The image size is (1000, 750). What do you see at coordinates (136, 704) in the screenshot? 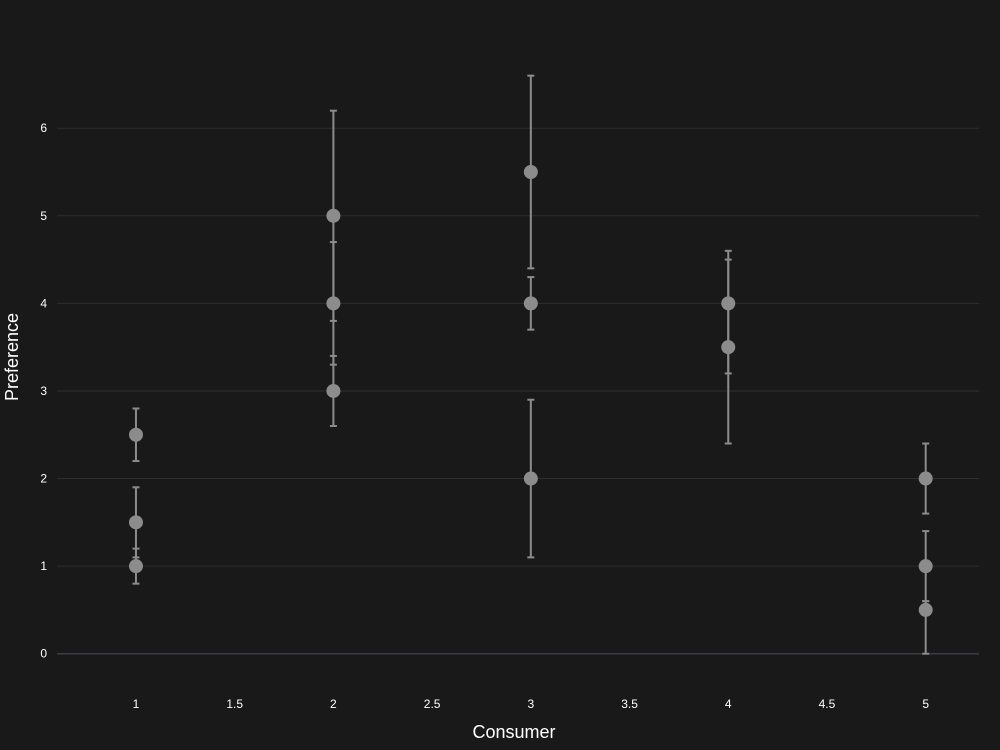
I see `x-tick-label: 1` at bounding box center [136, 704].